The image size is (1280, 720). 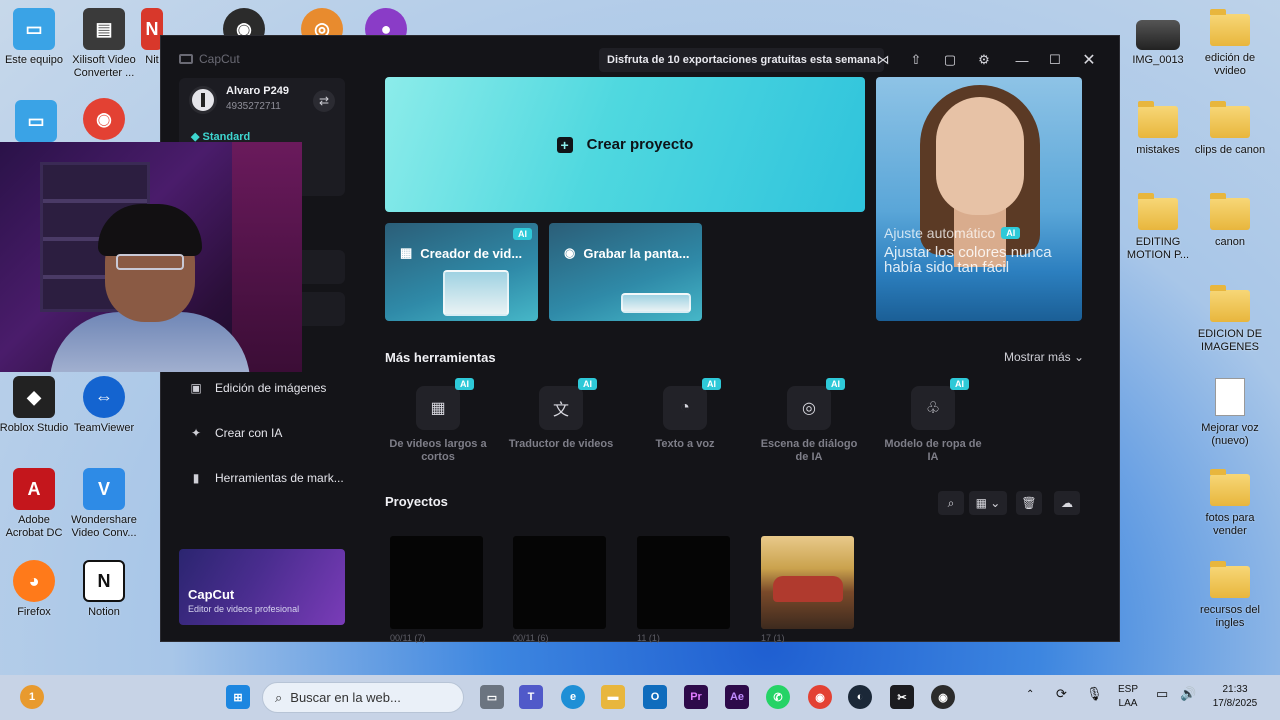 I want to click on refresh-icon: ⟳, so click(x=1061, y=694).